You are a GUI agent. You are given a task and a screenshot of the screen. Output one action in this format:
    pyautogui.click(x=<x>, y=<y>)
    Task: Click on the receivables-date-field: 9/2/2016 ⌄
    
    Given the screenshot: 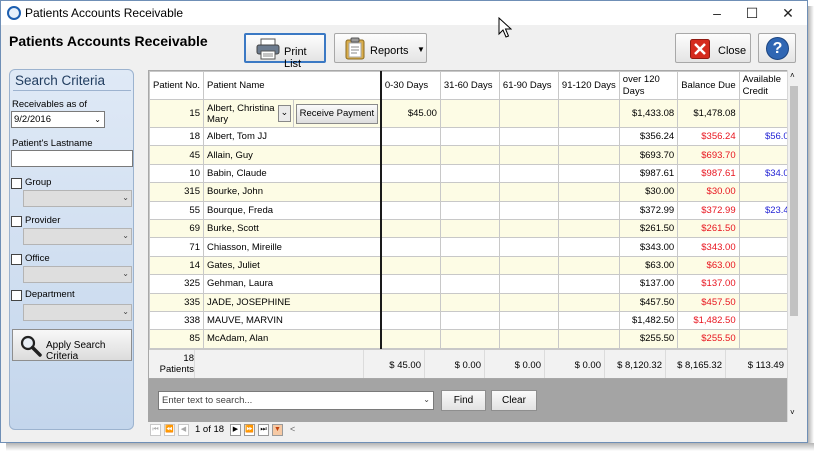 What is the action you would take?
    pyautogui.click(x=58, y=119)
    